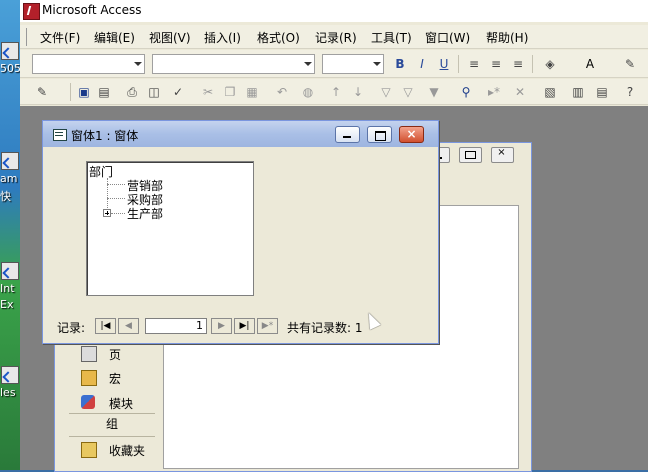  What do you see at coordinates (325, 328) in the screenshot?
I see `total-records-label: 共有记录数: 1` at bounding box center [325, 328].